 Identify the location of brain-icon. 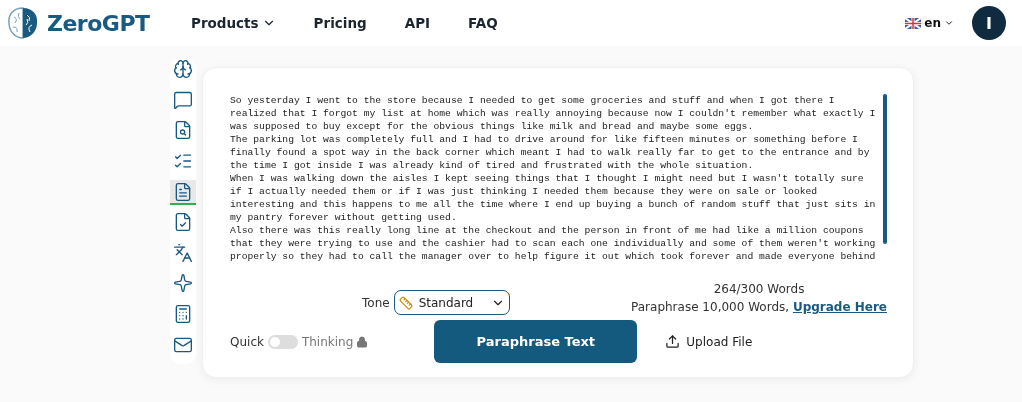
(183, 69).